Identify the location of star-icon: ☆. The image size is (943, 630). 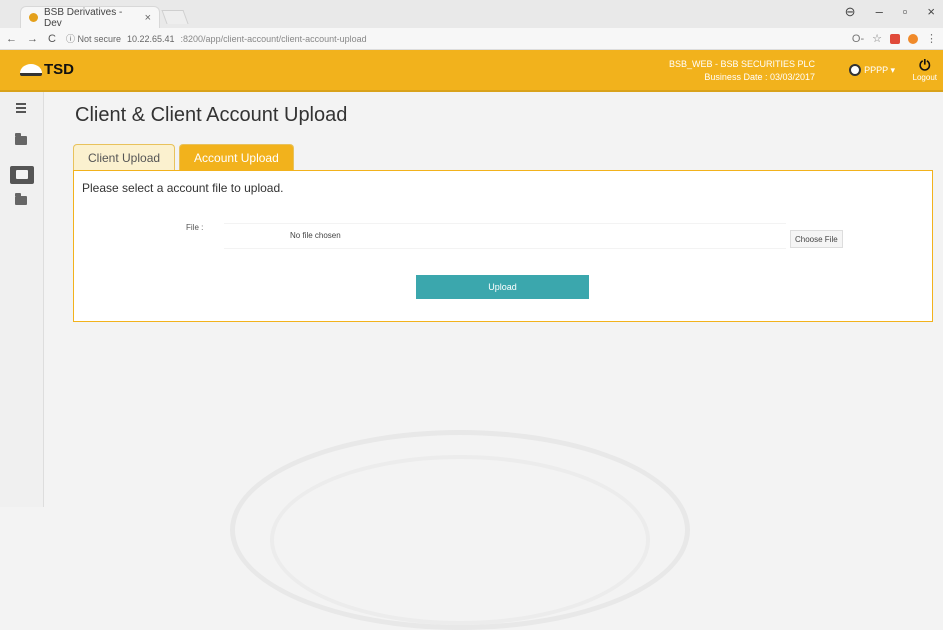
(877, 38).